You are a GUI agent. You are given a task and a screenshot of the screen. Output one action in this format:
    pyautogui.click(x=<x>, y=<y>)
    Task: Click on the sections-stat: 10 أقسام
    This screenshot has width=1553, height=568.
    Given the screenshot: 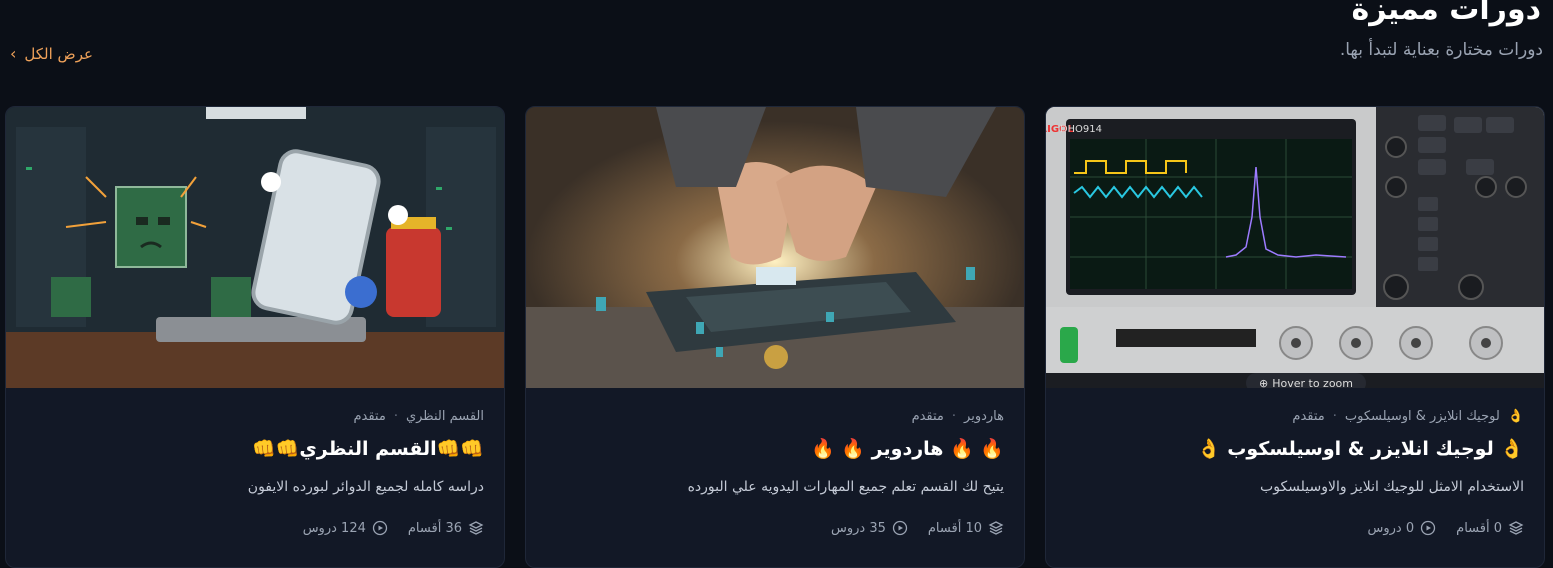 What is the action you would take?
    pyautogui.click(x=966, y=528)
    